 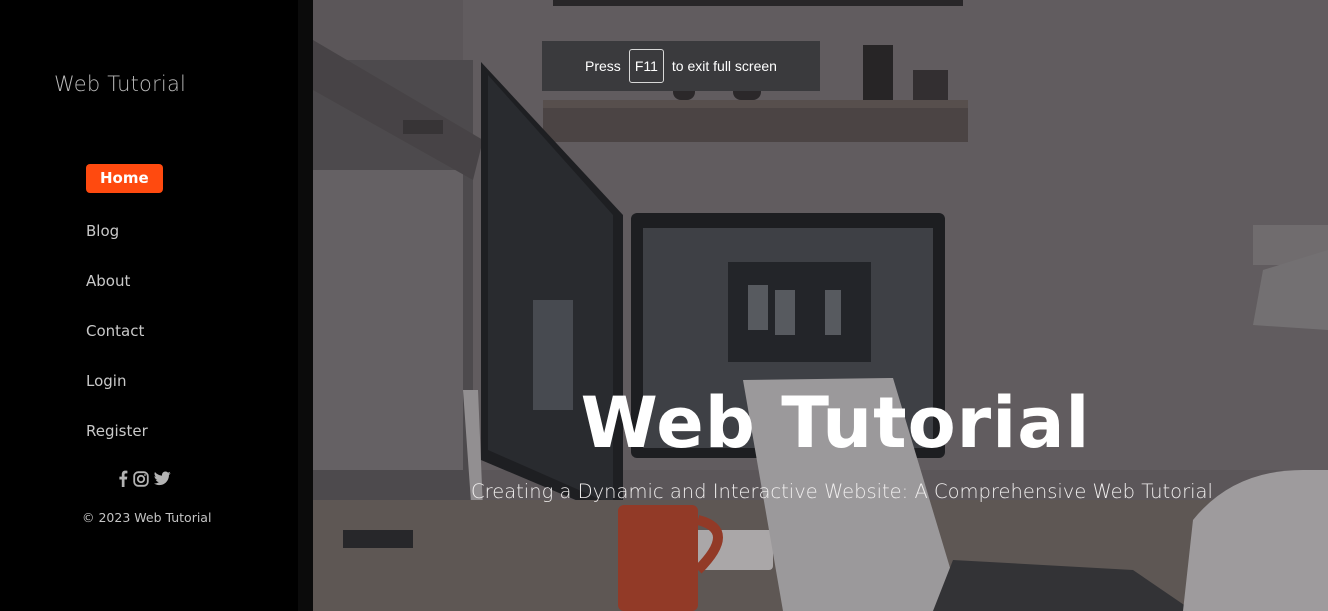 What do you see at coordinates (147, 517) in the screenshot?
I see `copyright-text: © 2023 Web Tutorial` at bounding box center [147, 517].